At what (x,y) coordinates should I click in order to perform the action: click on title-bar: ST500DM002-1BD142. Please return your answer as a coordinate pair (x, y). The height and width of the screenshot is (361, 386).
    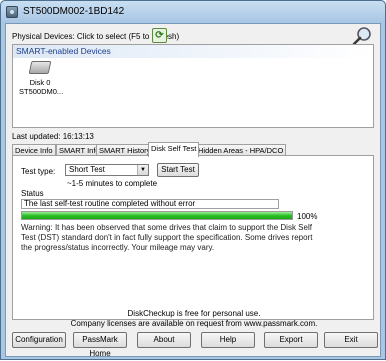
    Looking at the image, I should click on (193, 12).